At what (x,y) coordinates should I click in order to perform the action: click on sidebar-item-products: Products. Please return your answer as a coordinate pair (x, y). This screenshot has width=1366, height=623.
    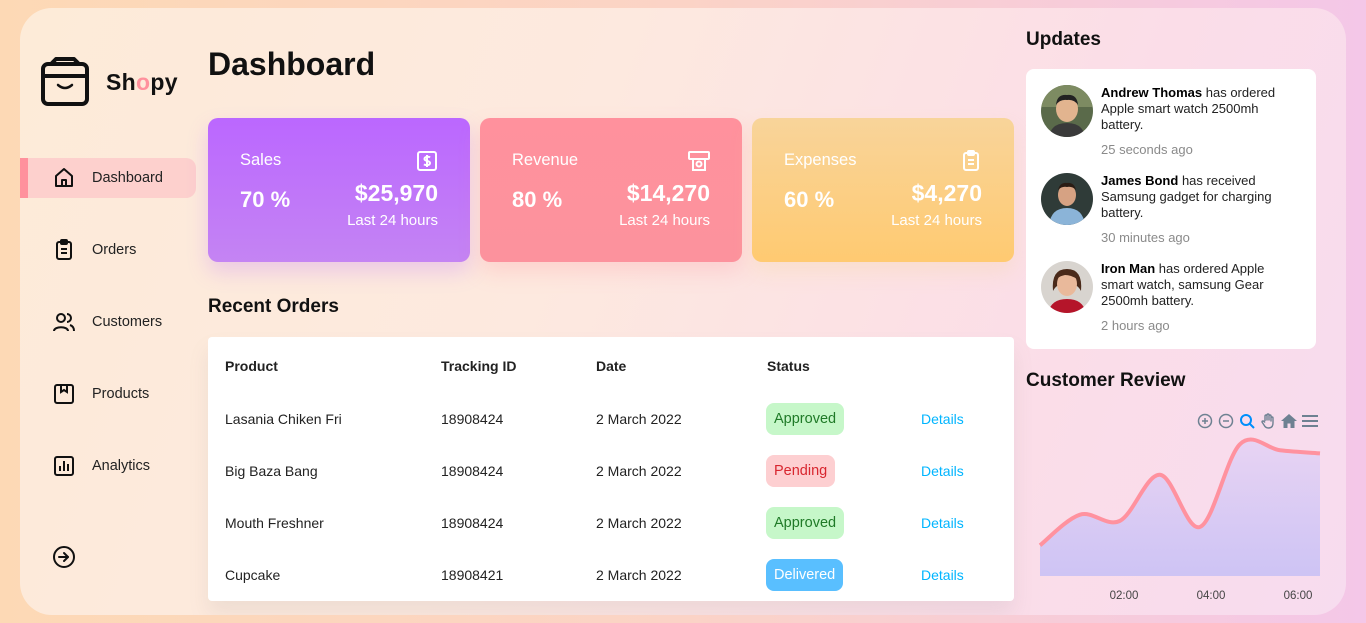
    Looking at the image, I should click on (108, 394).